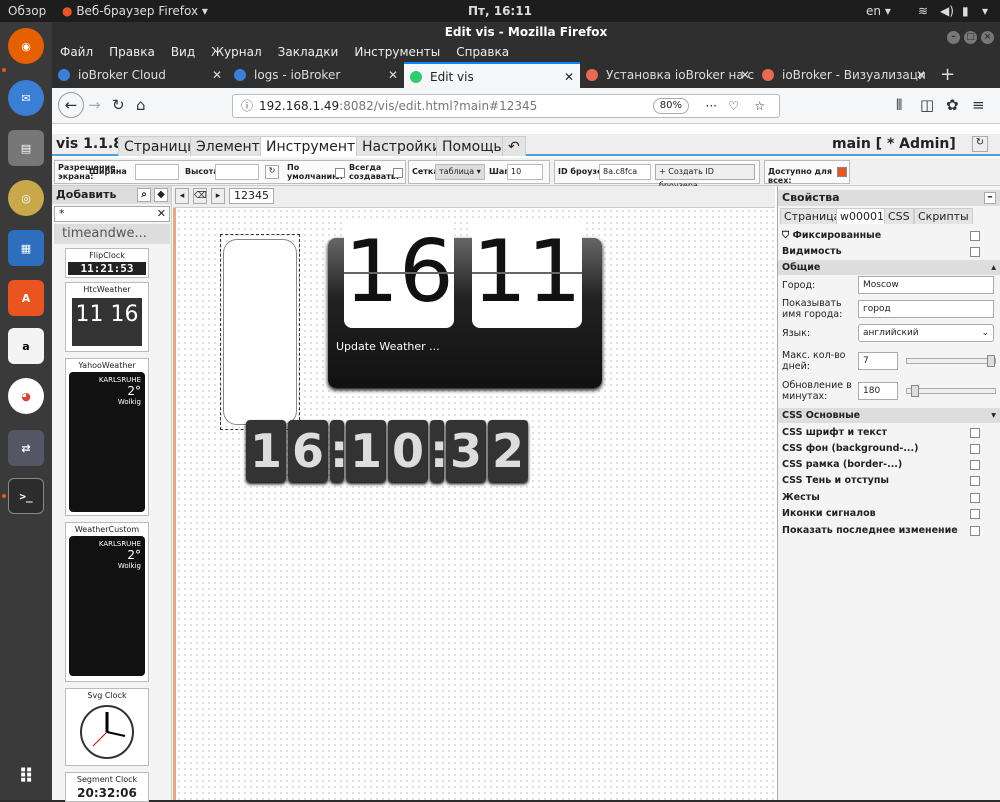  I want to click on max-days-input: 7, so click(878, 361).